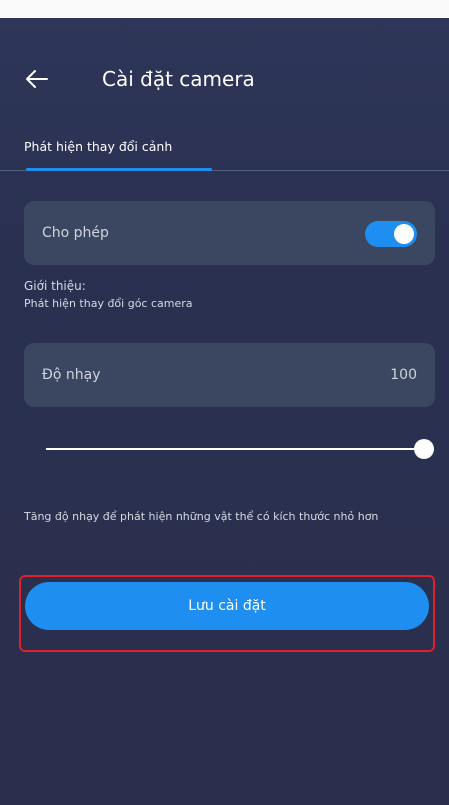 The image size is (449, 805). What do you see at coordinates (71, 375) in the screenshot?
I see `sensitivity-label: Độ nhạy` at bounding box center [71, 375].